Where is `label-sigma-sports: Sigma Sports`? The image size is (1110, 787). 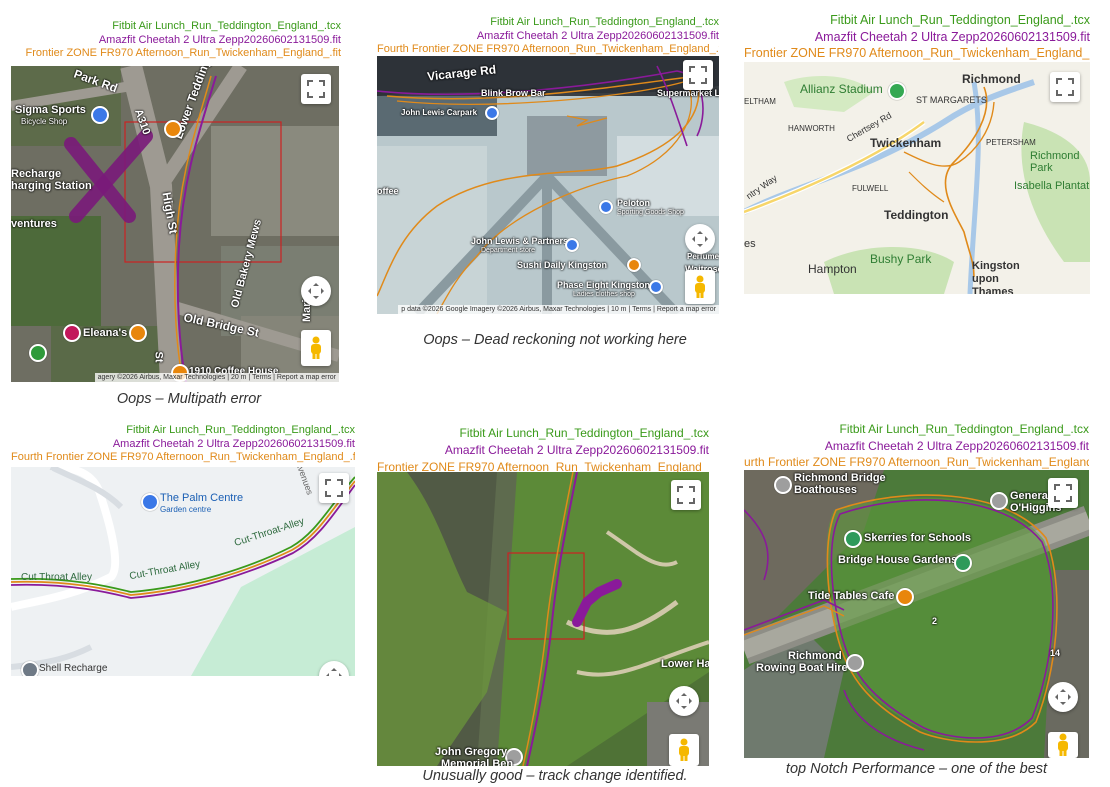
label-sigma-sports: Sigma Sports is located at coordinates (50, 110).